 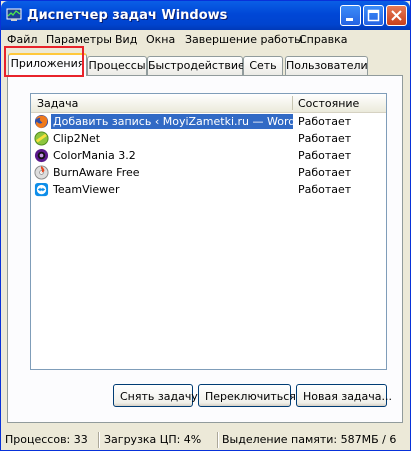 I want to click on task-name: ColorMania 3.2, so click(x=94, y=155).